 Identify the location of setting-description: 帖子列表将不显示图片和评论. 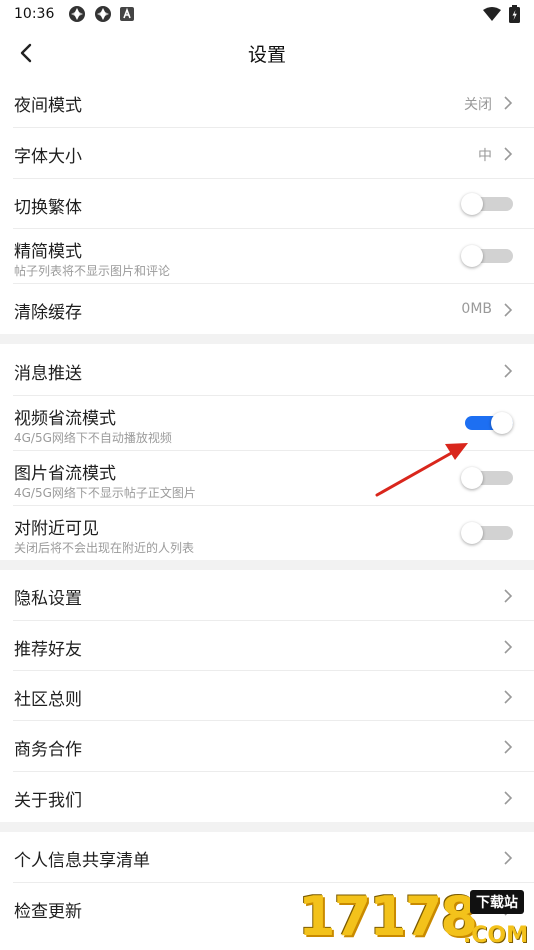
(92, 271).